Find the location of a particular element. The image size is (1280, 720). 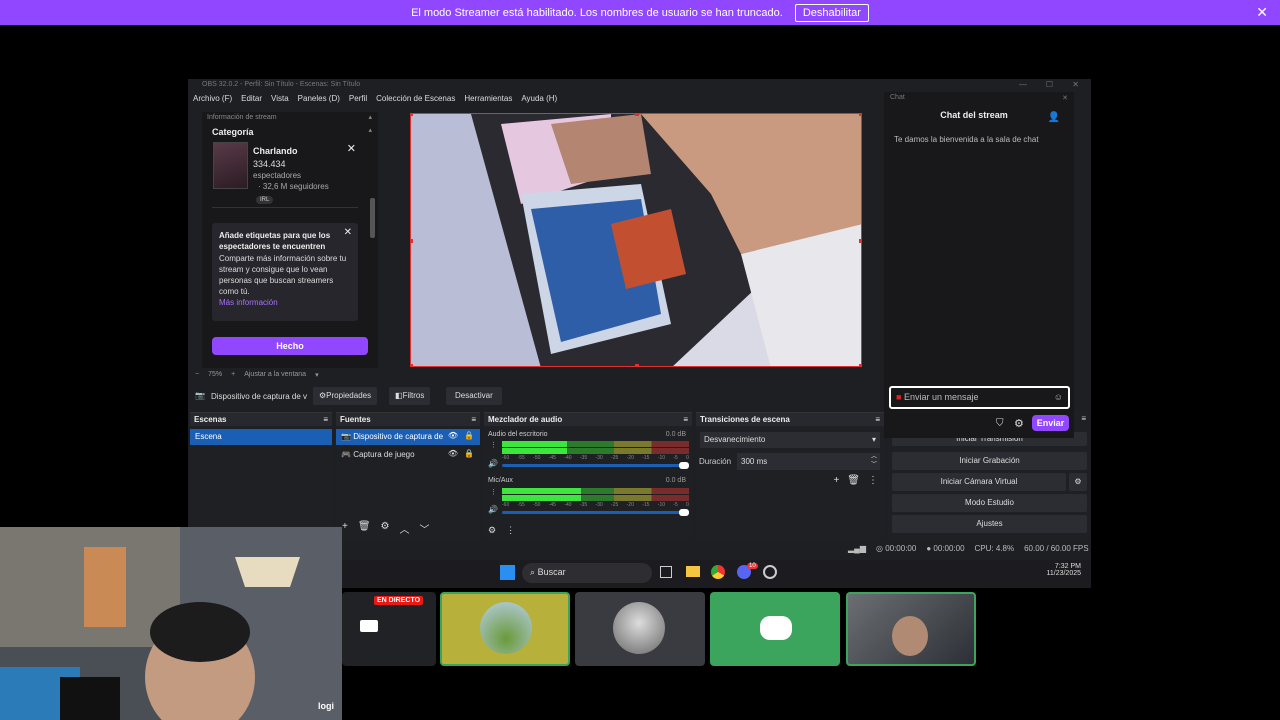

deactivate-button: Desactivar is located at coordinates (474, 396).